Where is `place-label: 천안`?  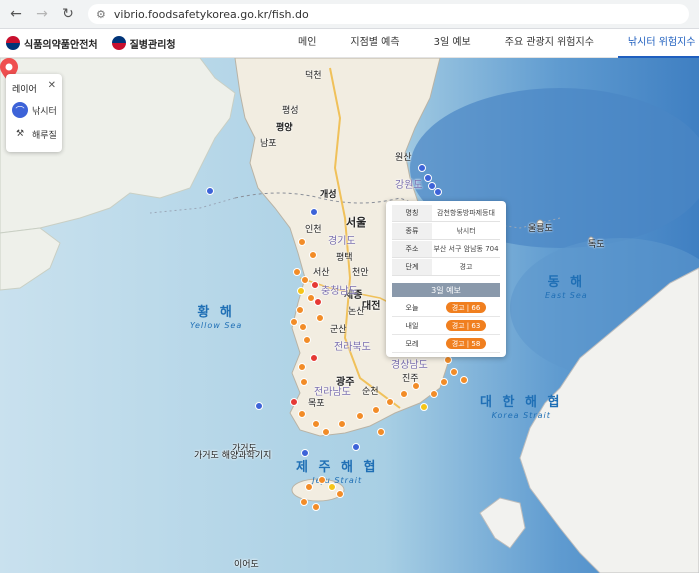
place-label: 천안 is located at coordinates (360, 273).